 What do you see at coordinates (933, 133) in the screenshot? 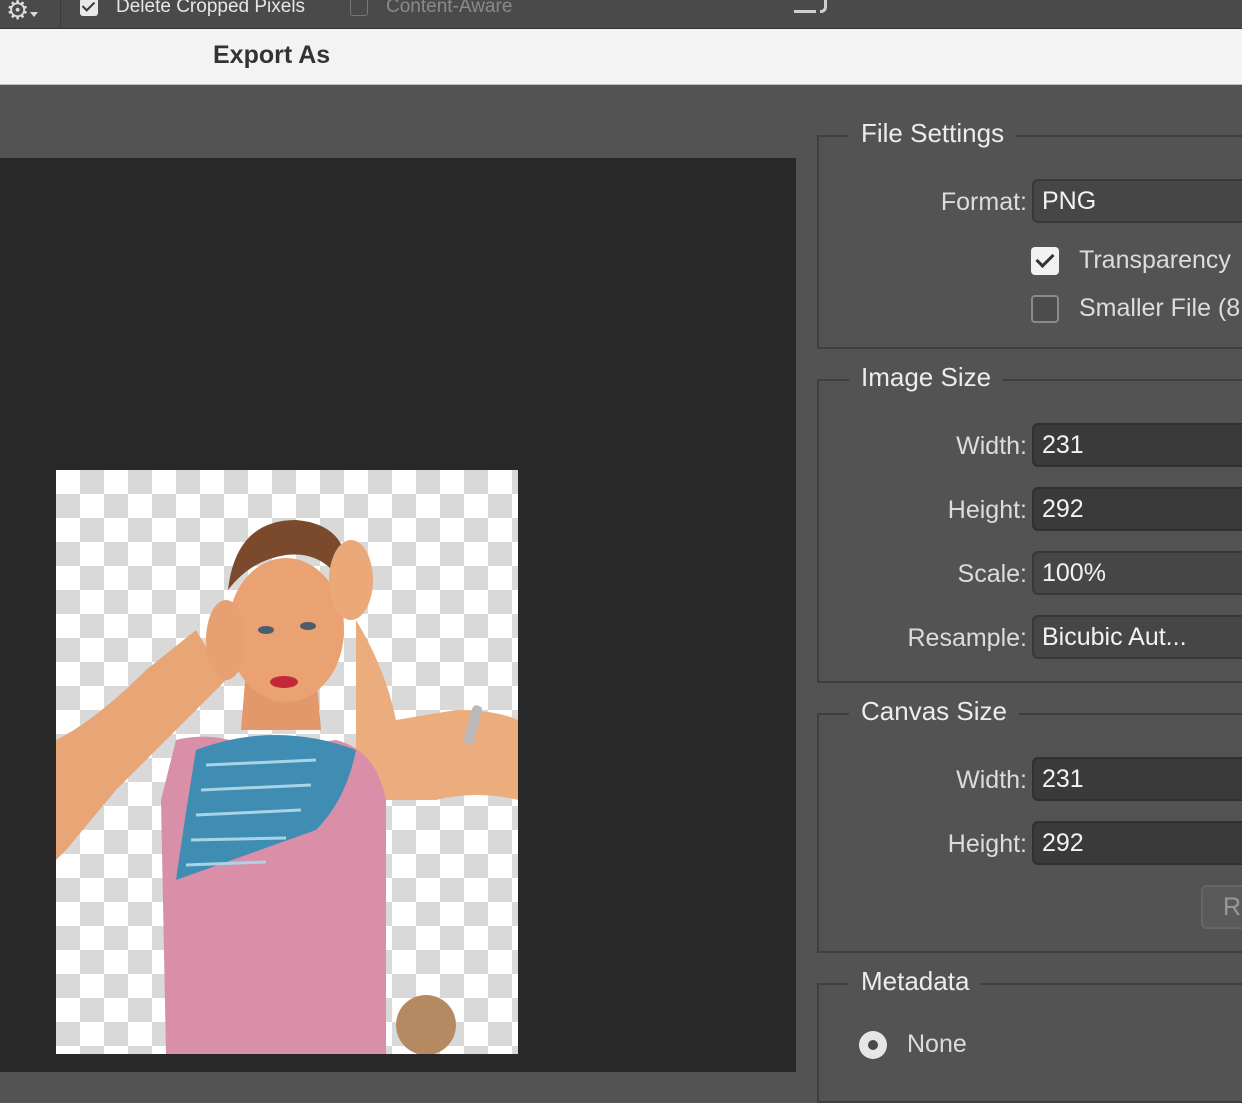
I see `file-settings-legend: File Settings` at bounding box center [933, 133].